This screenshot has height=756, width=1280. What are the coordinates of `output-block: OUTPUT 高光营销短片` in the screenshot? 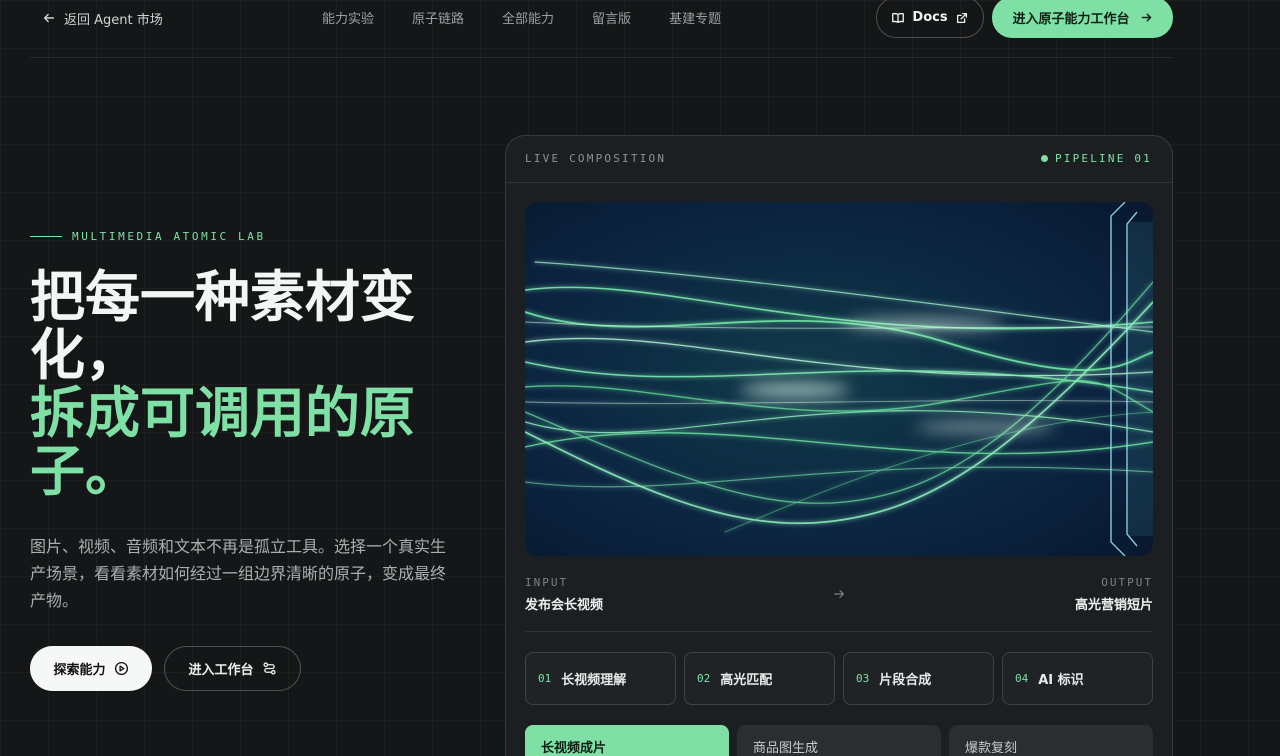 It's located at (1114, 594).